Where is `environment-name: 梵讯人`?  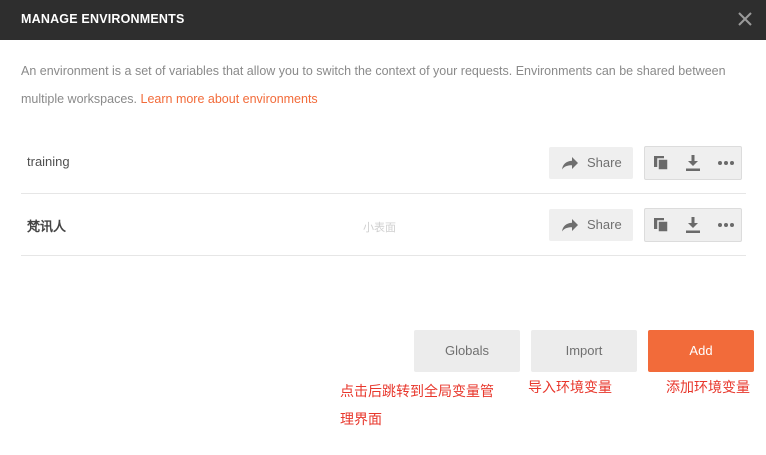 environment-name: 梵讯人 is located at coordinates (46, 225).